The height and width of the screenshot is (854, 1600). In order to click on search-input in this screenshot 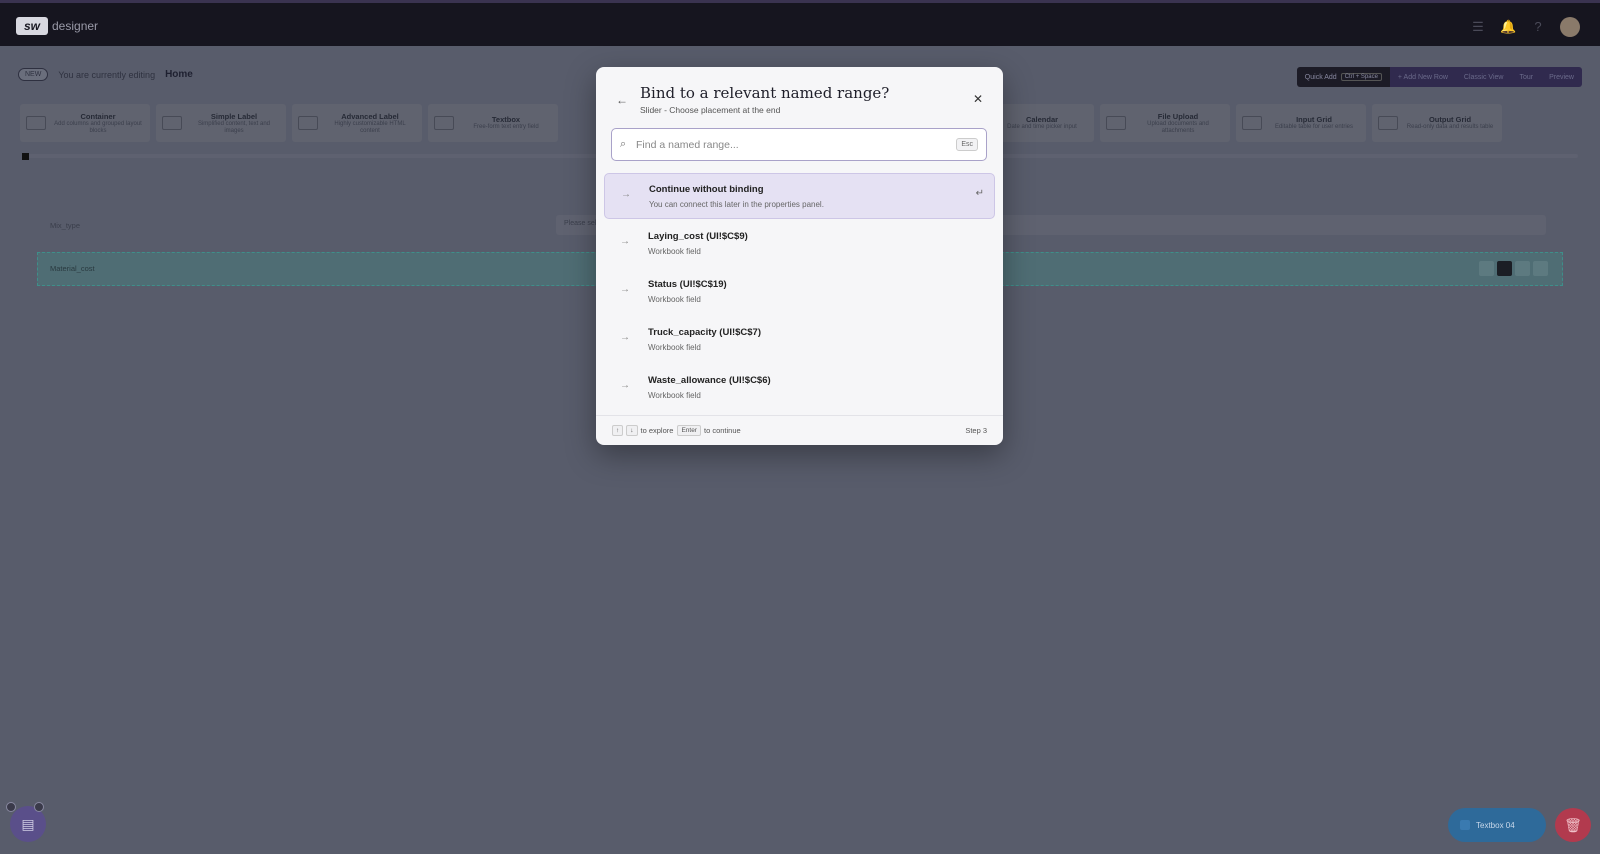, I will do `click(796, 144)`.